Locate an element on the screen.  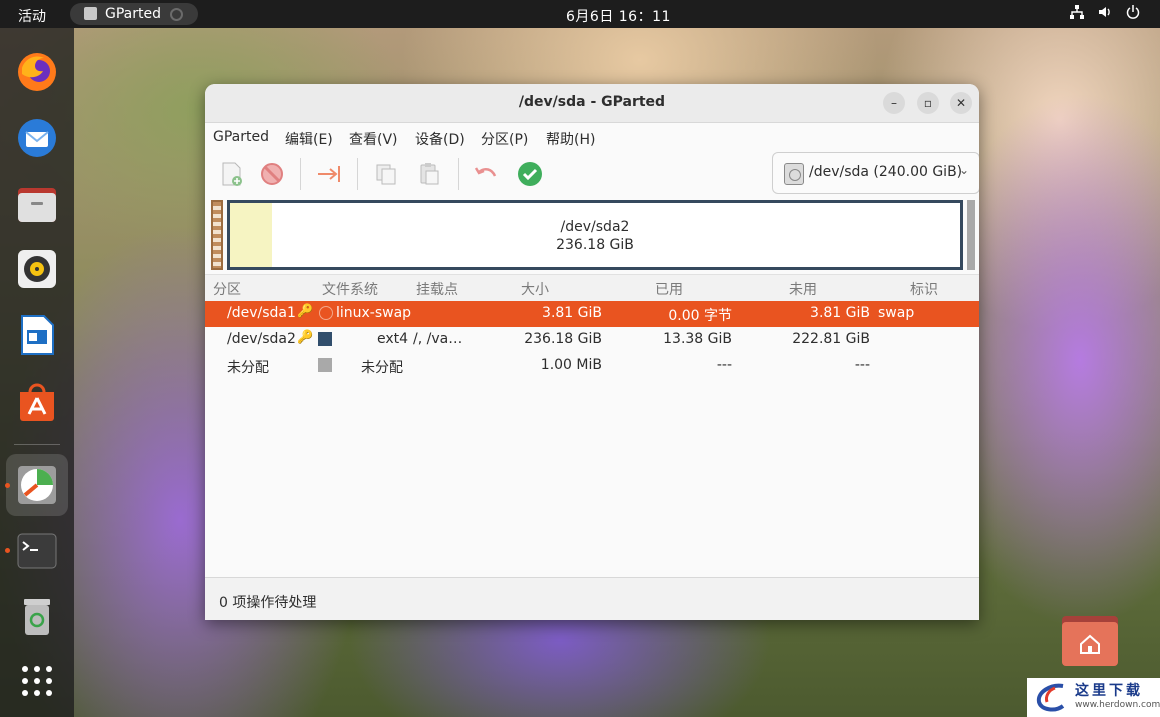
column-header-partition: 分区 is located at coordinates (227, 289).